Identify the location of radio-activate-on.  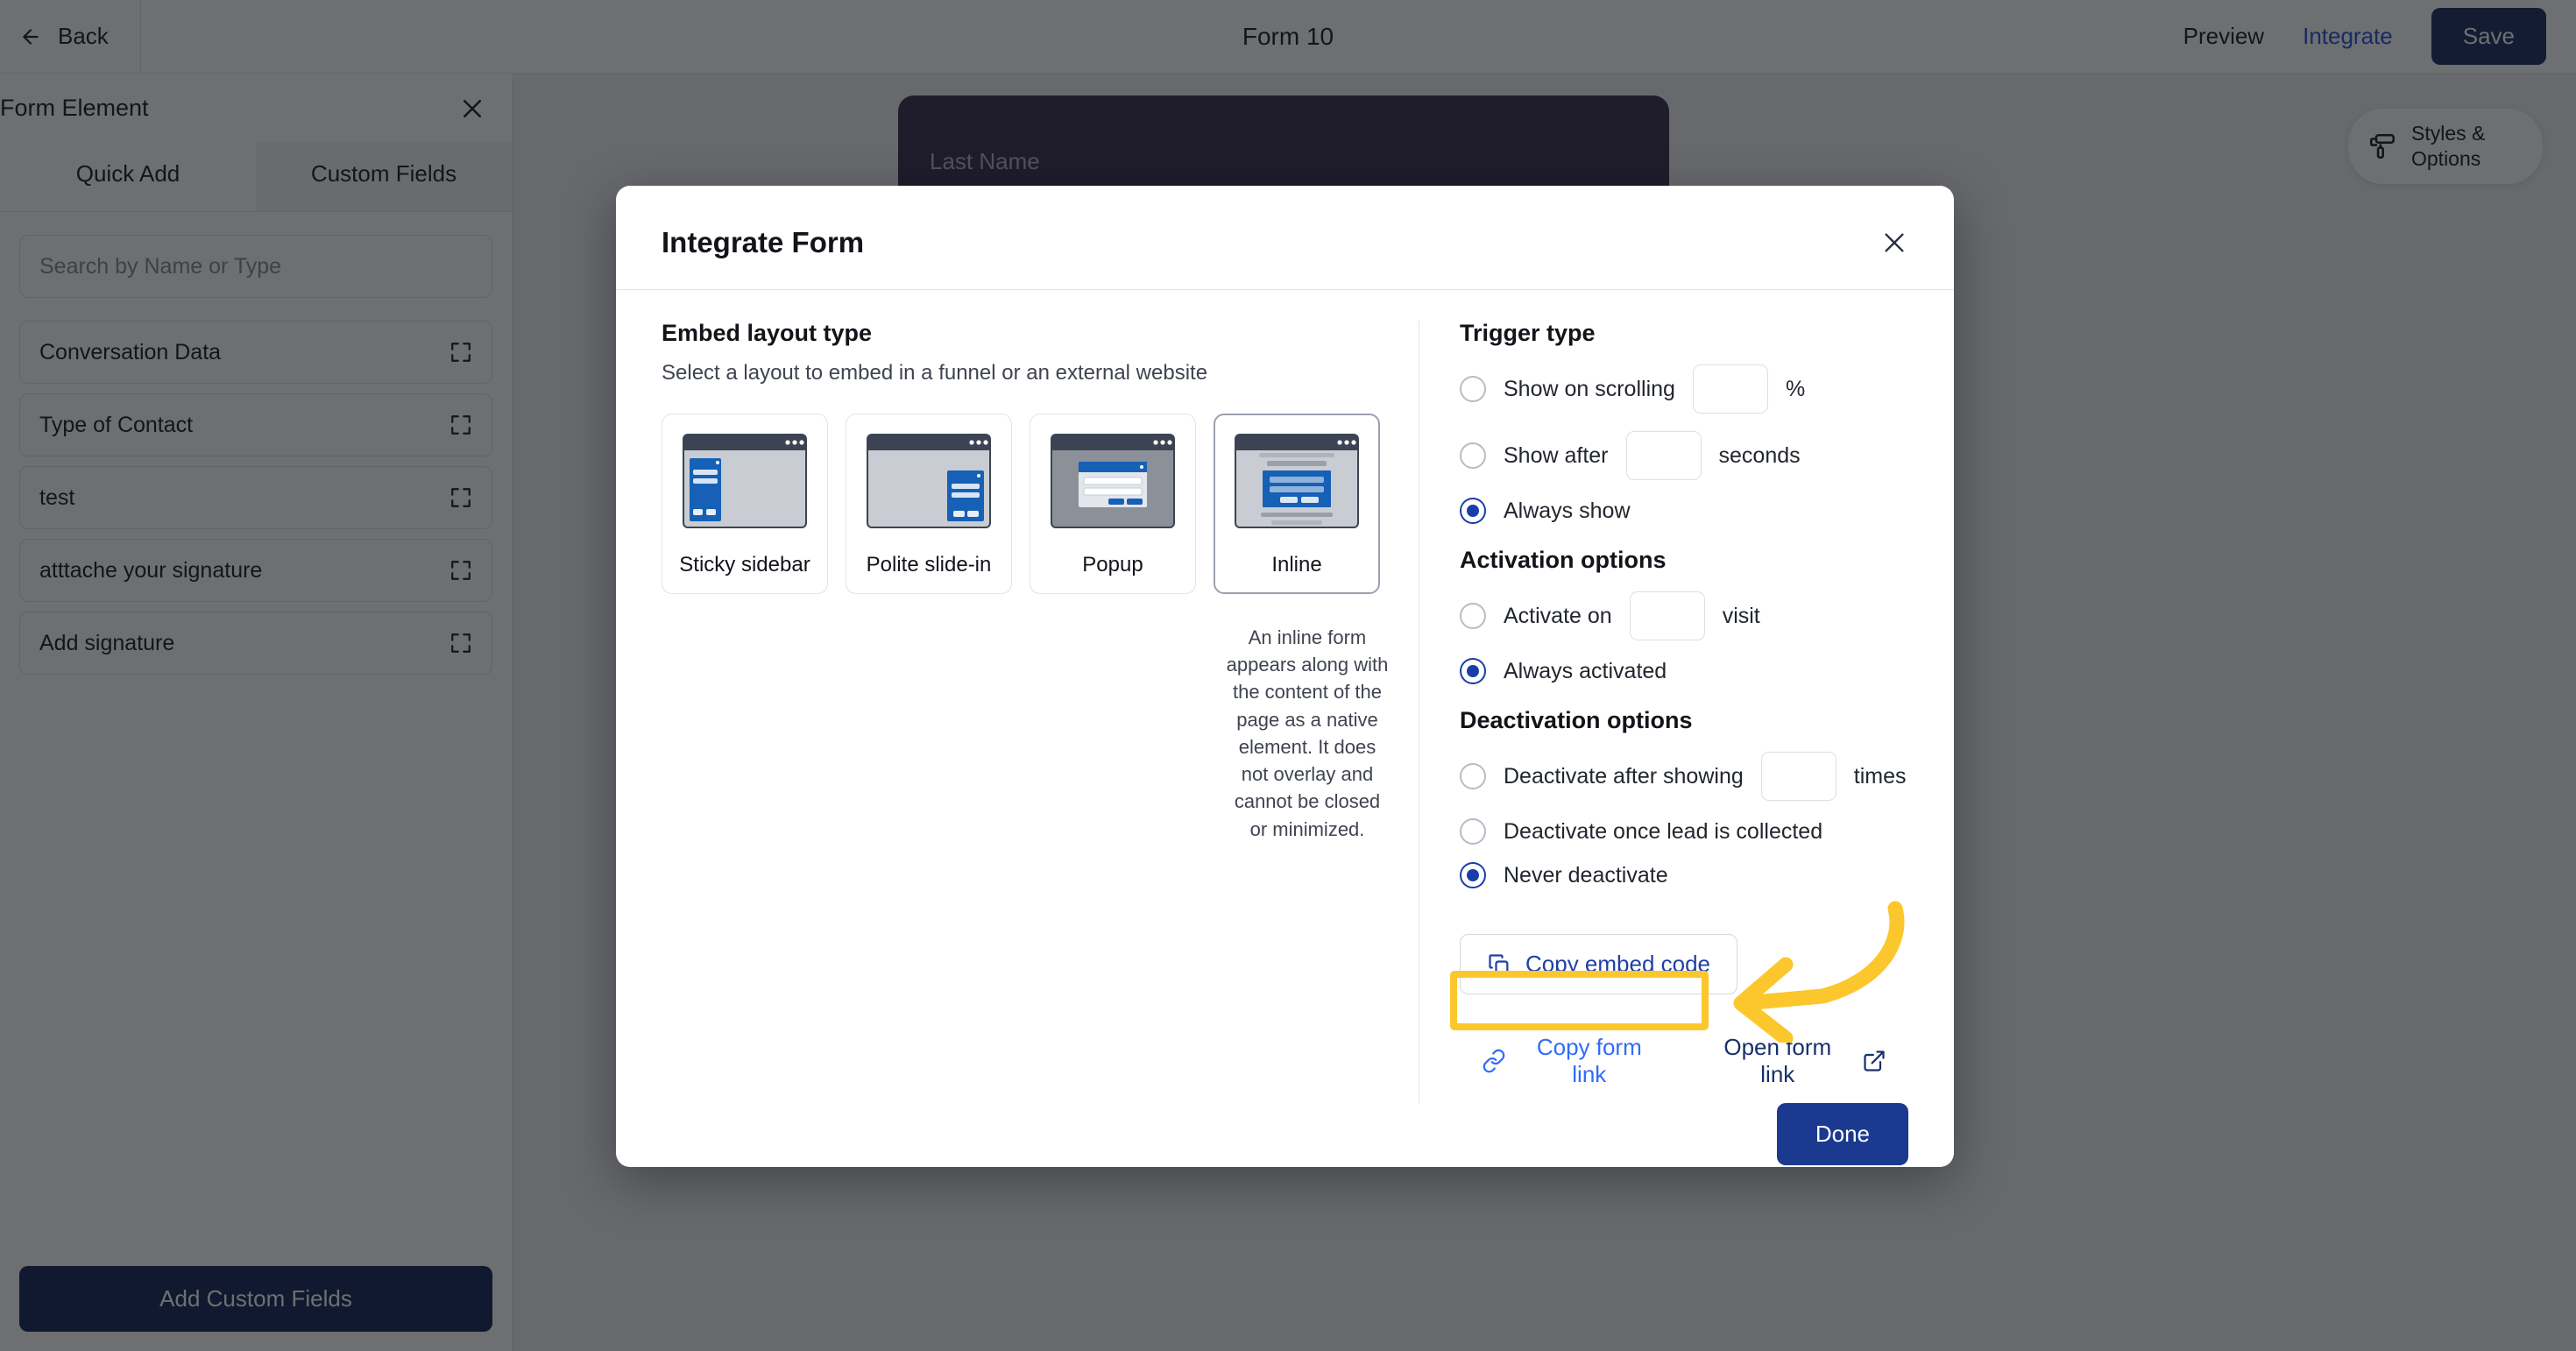
(1473, 616).